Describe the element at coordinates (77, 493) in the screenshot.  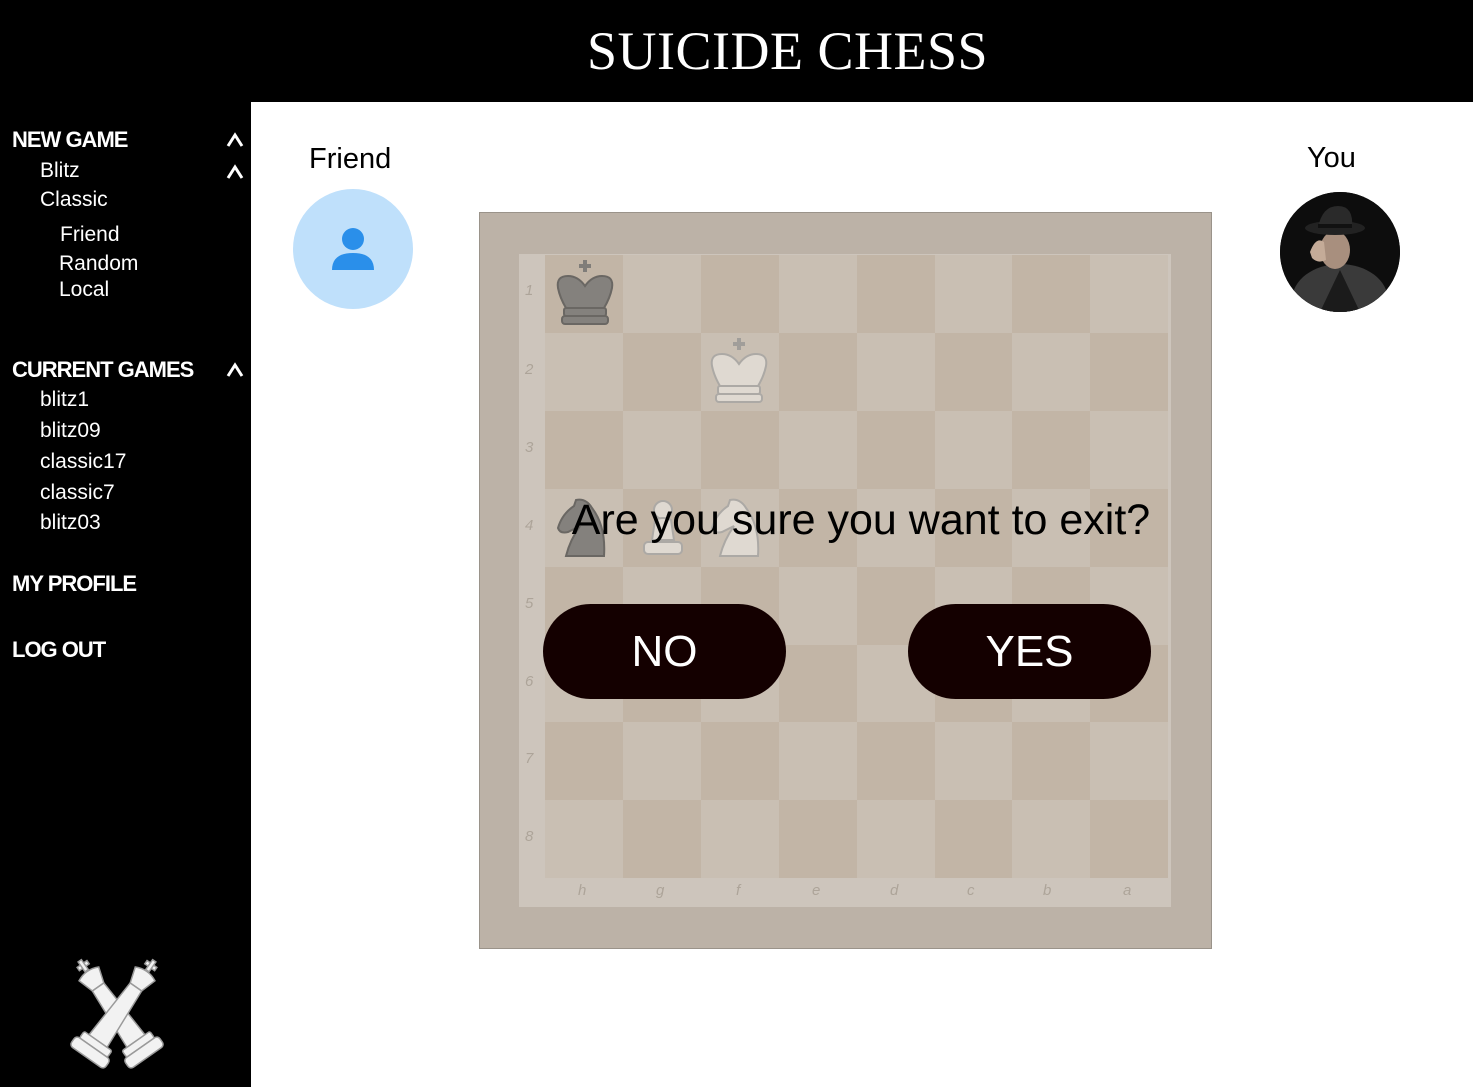
I see `current-game-item: classic7` at that location.